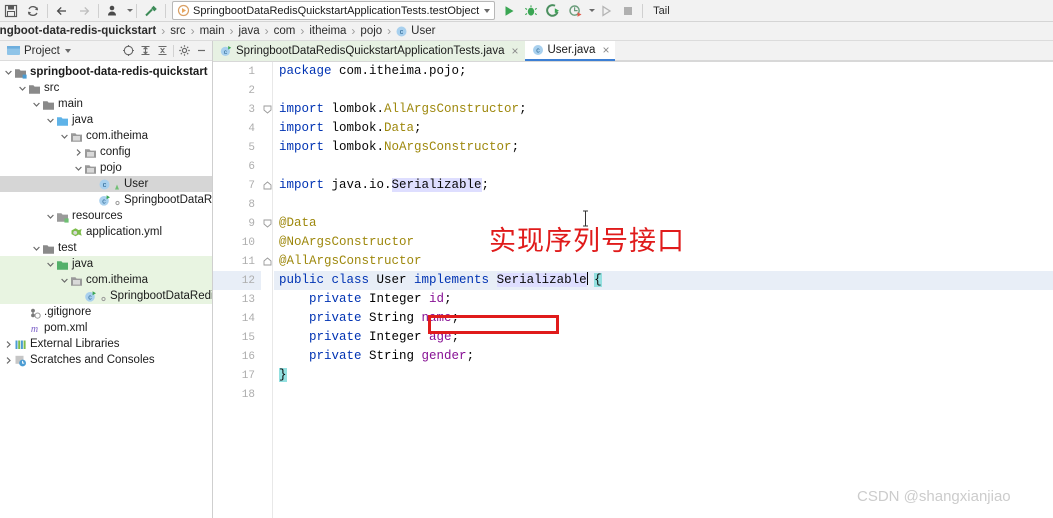 This screenshot has width=1053, height=518. What do you see at coordinates (33, 11) in the screenshot?
I see `sync-refresh-icon` at bounding box center [33, 11].